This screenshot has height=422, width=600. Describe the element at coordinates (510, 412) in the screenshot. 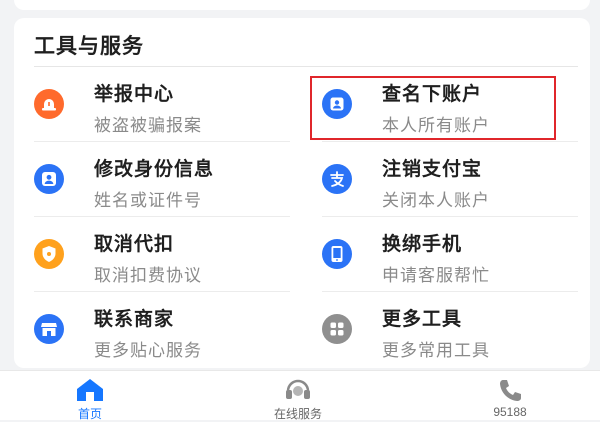

I see `tab-label: 95188` at that location.